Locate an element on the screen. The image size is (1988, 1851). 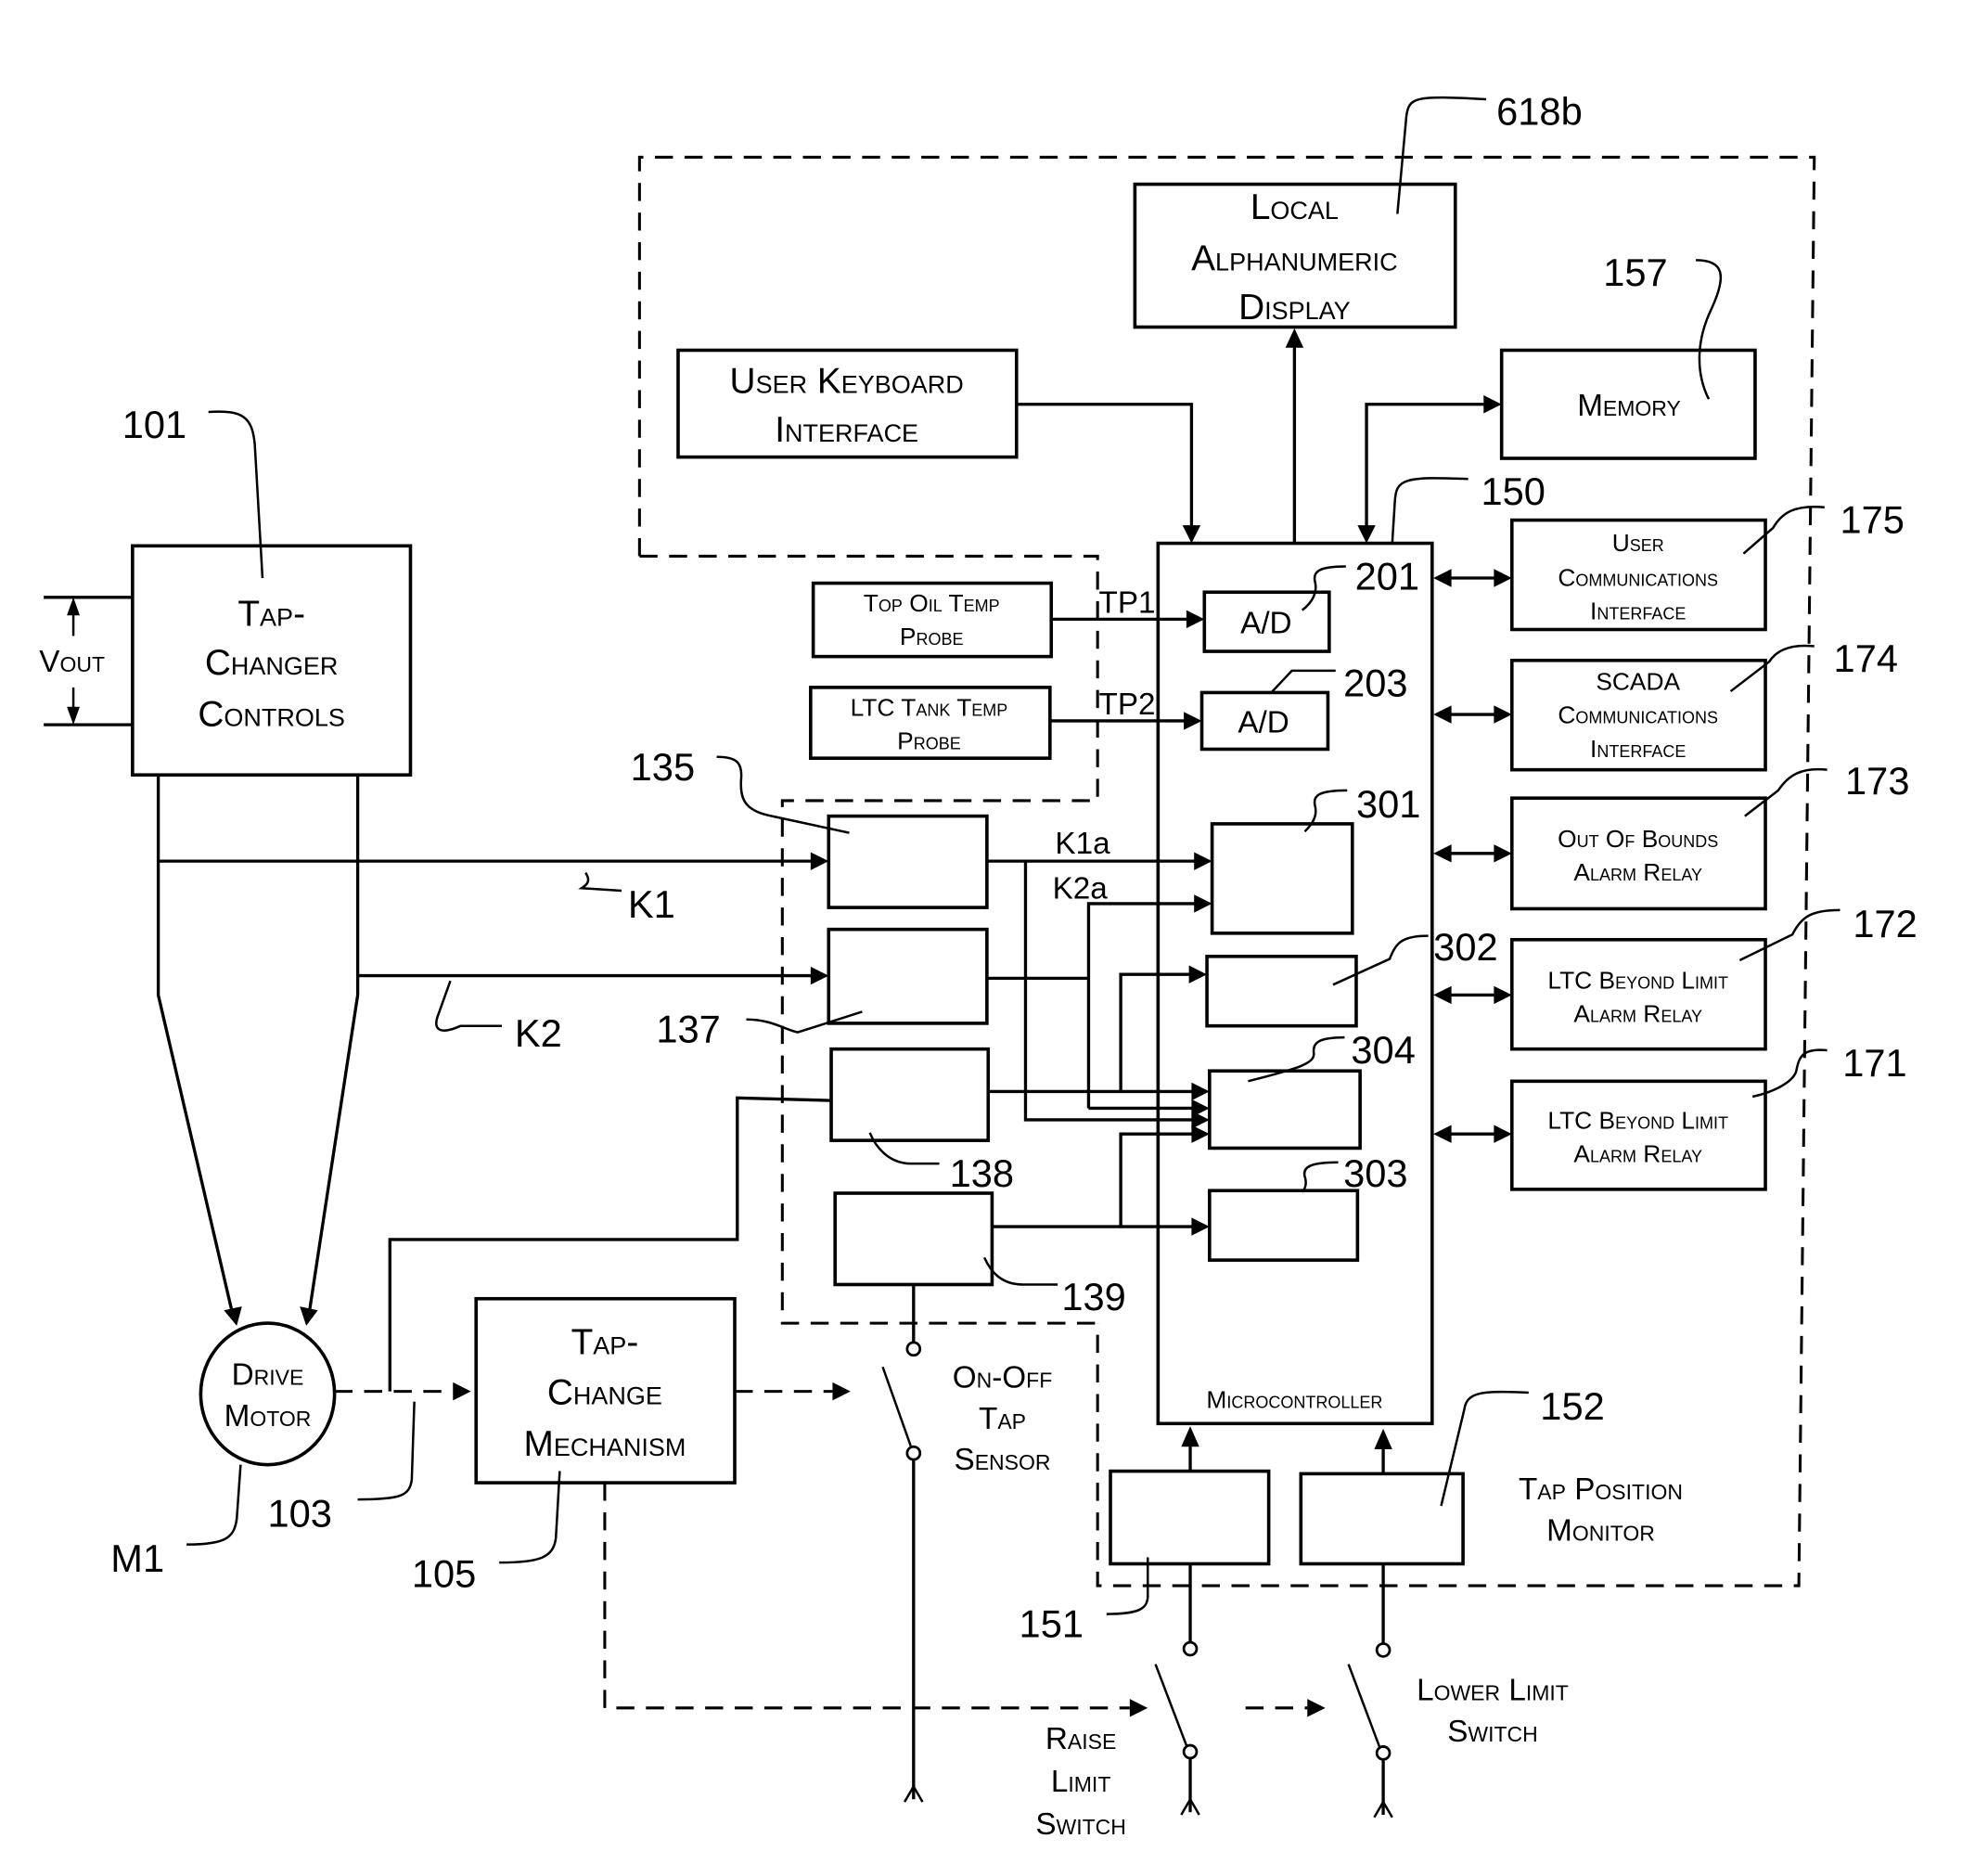
svg-text: K2 is located at coordinates (539, 1033).